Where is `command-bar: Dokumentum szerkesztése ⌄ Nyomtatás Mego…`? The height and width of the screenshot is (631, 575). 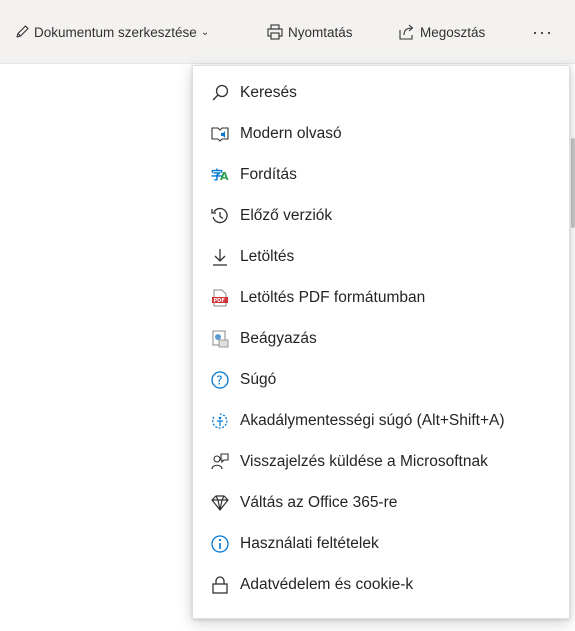 command-bar: Dokumentum szerkesztése ⌄ Nyomtatás Mego… is located at coordinates (287, 32).